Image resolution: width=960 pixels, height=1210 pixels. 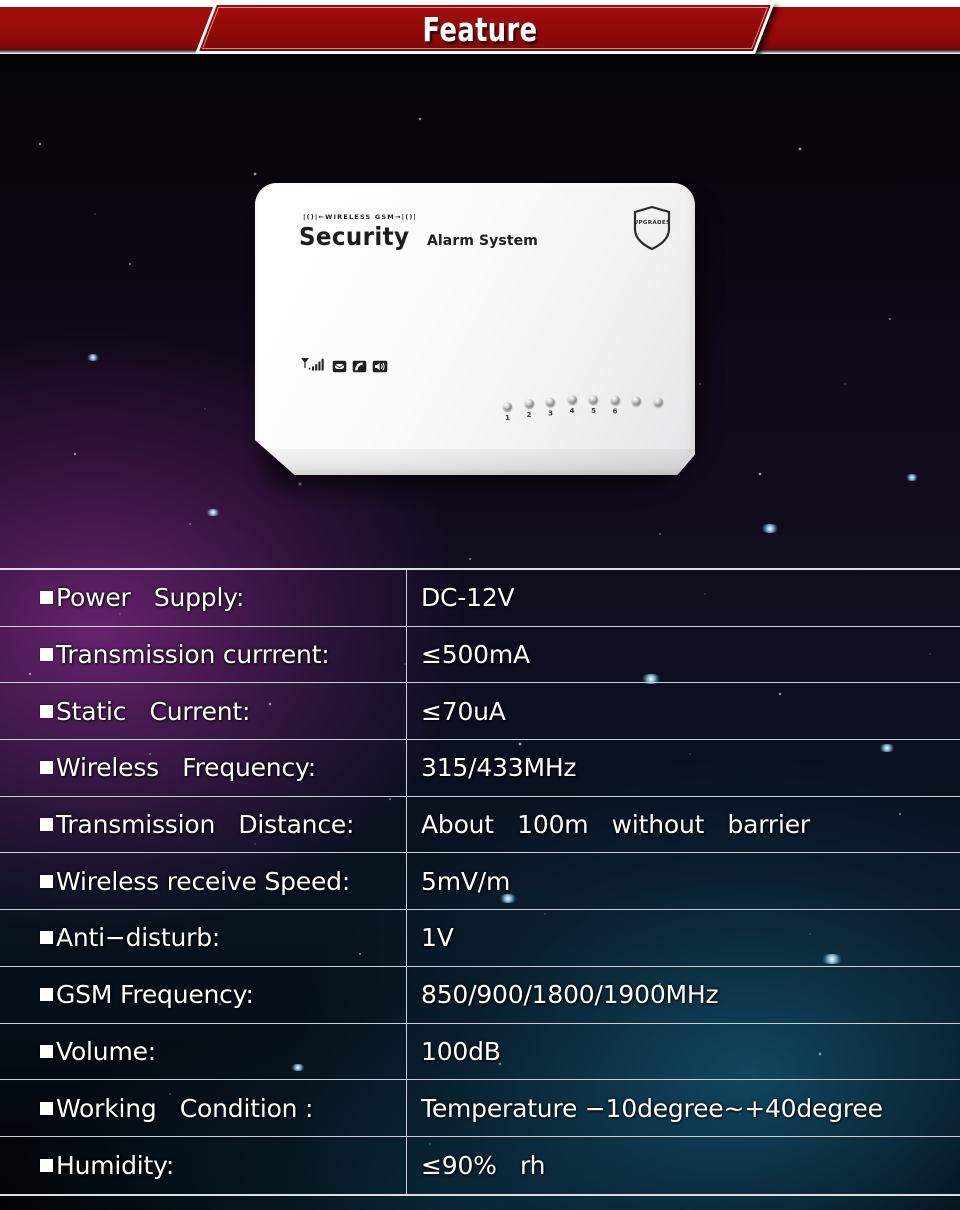 I want to click on spec-value-text: 1V, so click(x=437, y=938).